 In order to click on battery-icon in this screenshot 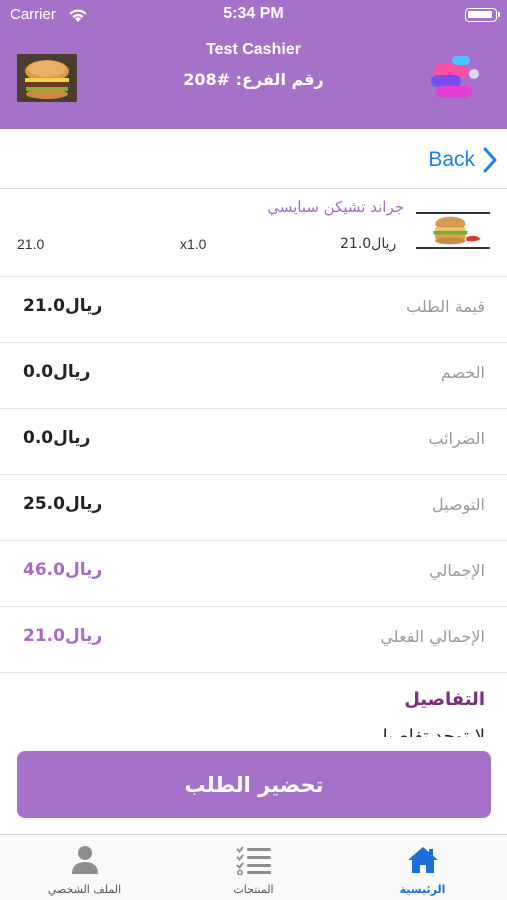, I will do `click(482, 15)`.